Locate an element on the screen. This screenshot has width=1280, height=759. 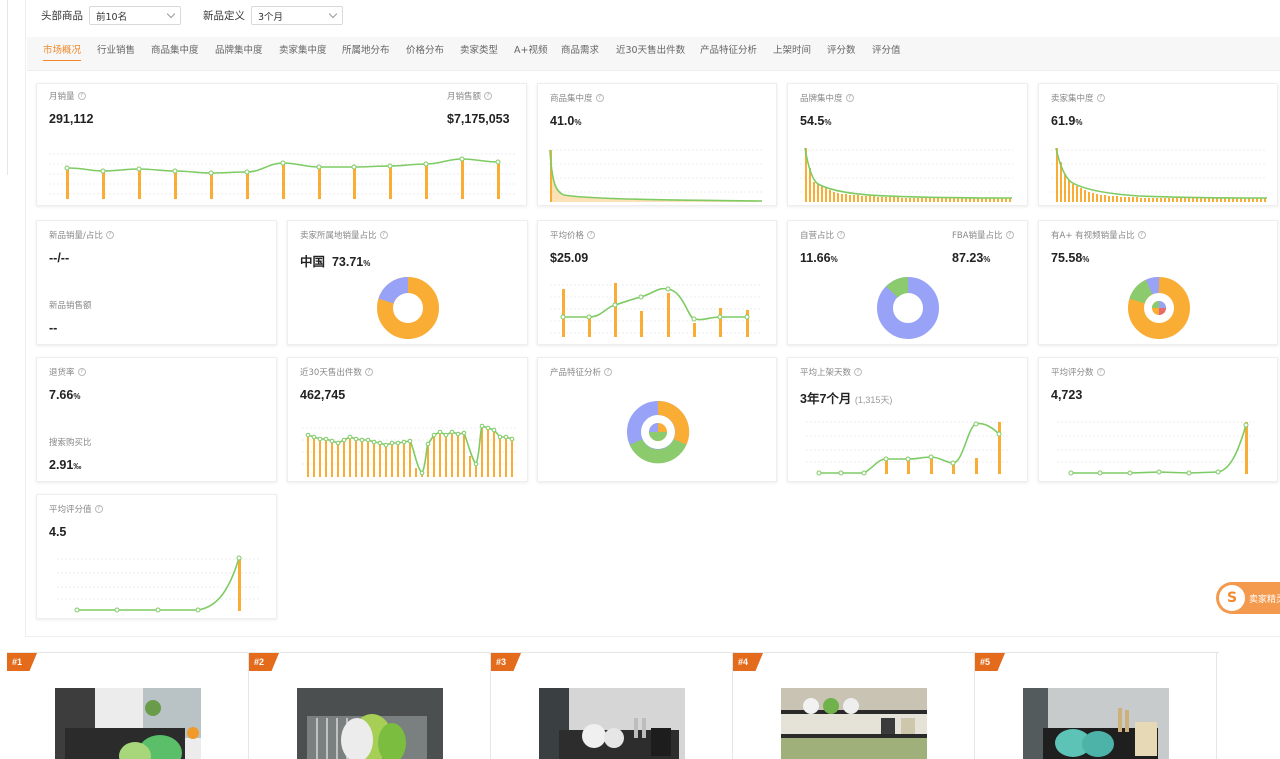
return-rate-card: 退货率? 7.66% 搜索购买比 2.91‰ is located at coordinates (156, 419).